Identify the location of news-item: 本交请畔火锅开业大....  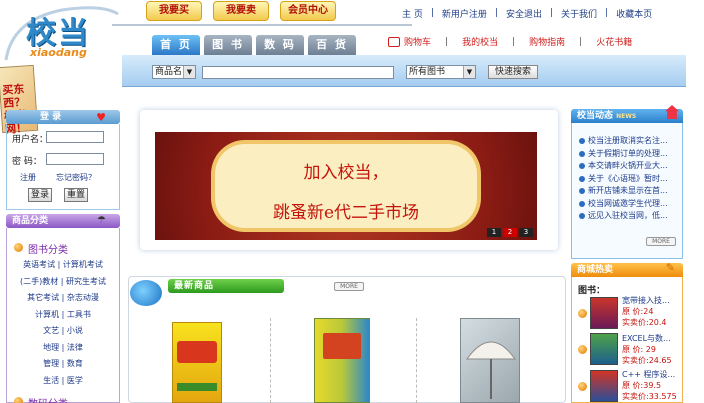
(630, 166).